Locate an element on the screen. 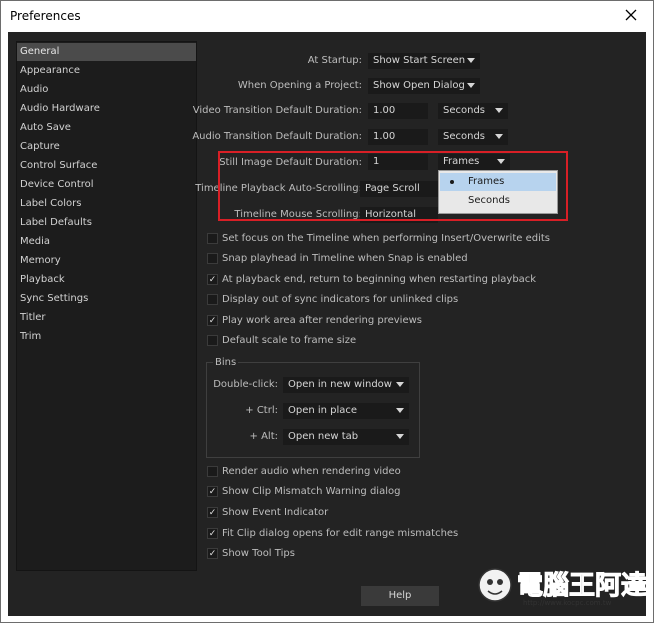  sidebar-item-media: Media is located at coordinates (106, 242).